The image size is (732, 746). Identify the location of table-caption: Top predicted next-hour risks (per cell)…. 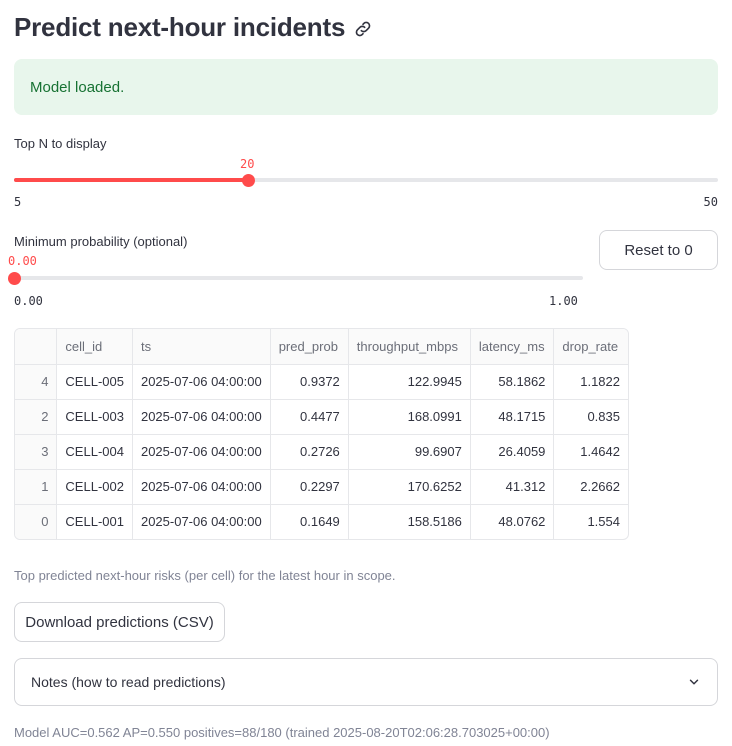
(205, 575).